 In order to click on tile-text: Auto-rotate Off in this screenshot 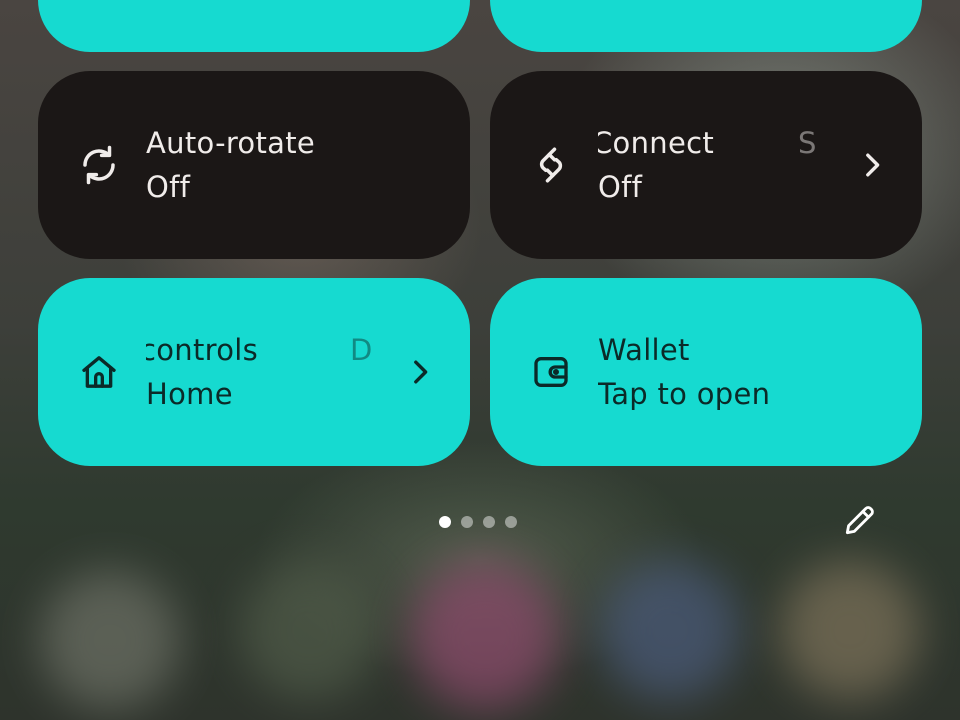, I will do `click(256, 165)`.